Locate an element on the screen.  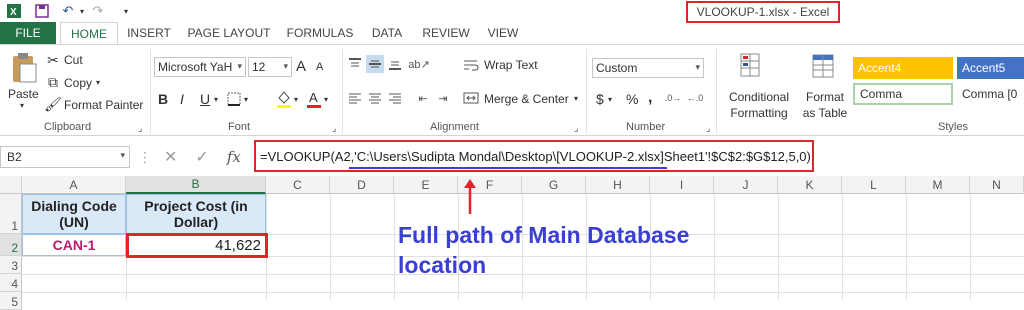
cut-icon: ✂ is located at coordinates (53, 60).